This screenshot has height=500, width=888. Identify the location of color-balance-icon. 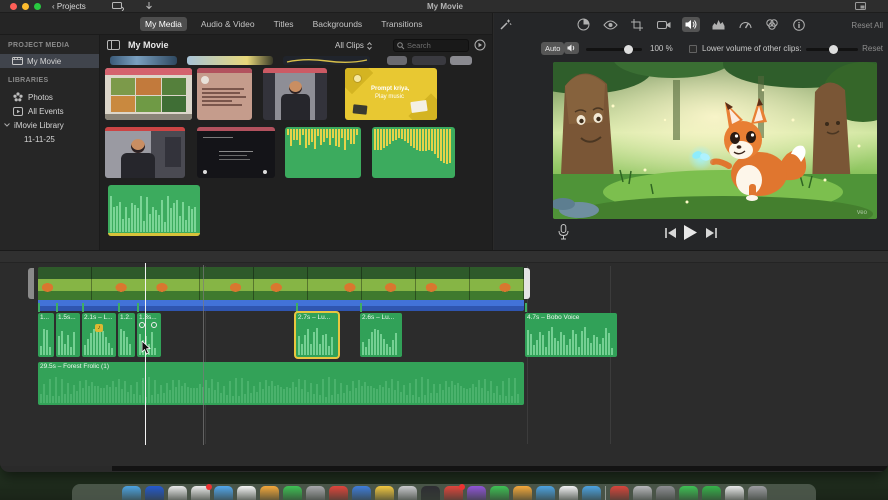
(610, 24).